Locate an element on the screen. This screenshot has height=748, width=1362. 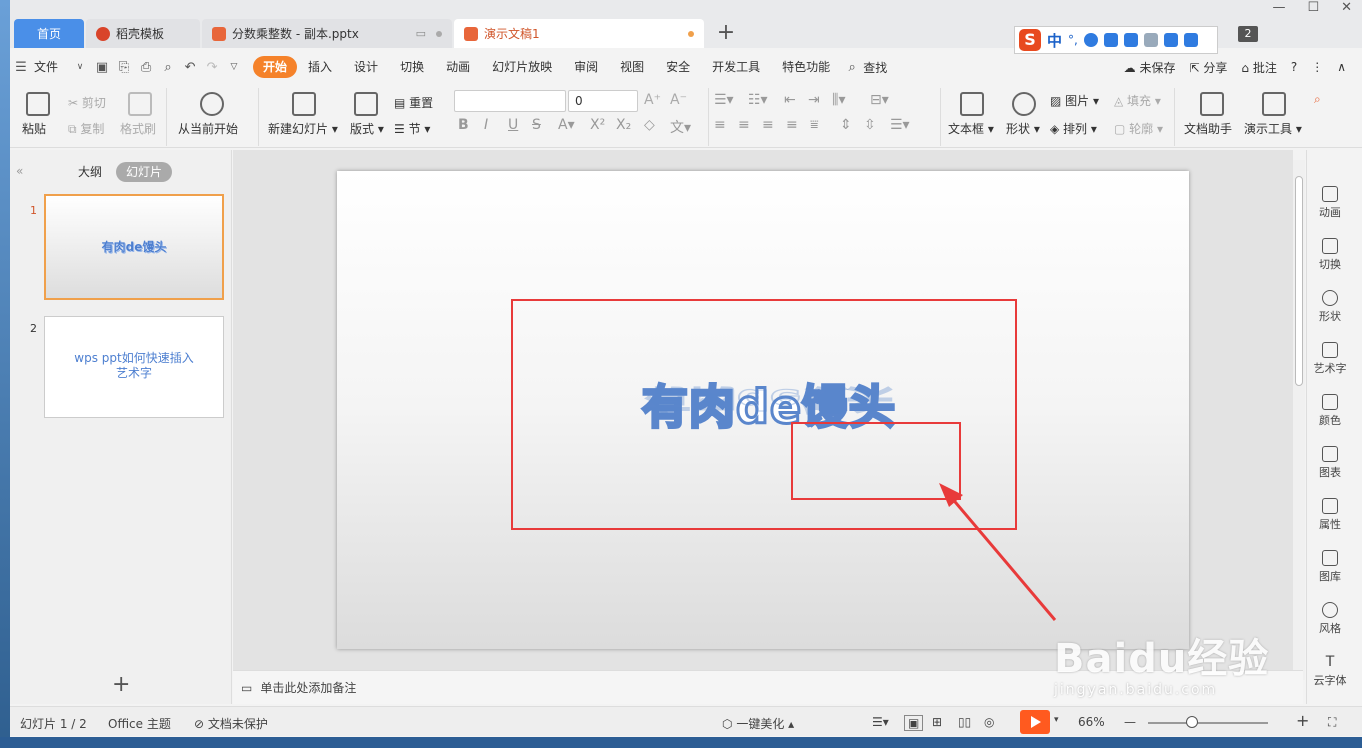
cloud-save-status: ☁ 未保存 is located at coordinates (1150, 67).